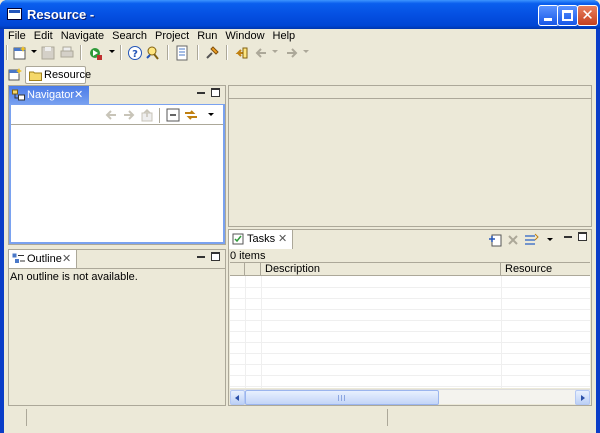  What do you see at coordinates (68, 75) in the screenshot?
I see `perspective-label: Resource` at bounding box center [68, 75].